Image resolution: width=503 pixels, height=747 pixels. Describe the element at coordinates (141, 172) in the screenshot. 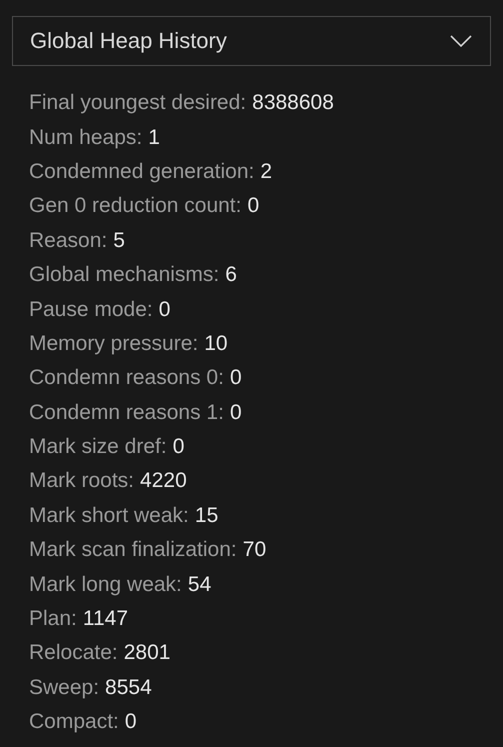

I see `field-label: Condemned generation:` at that location.